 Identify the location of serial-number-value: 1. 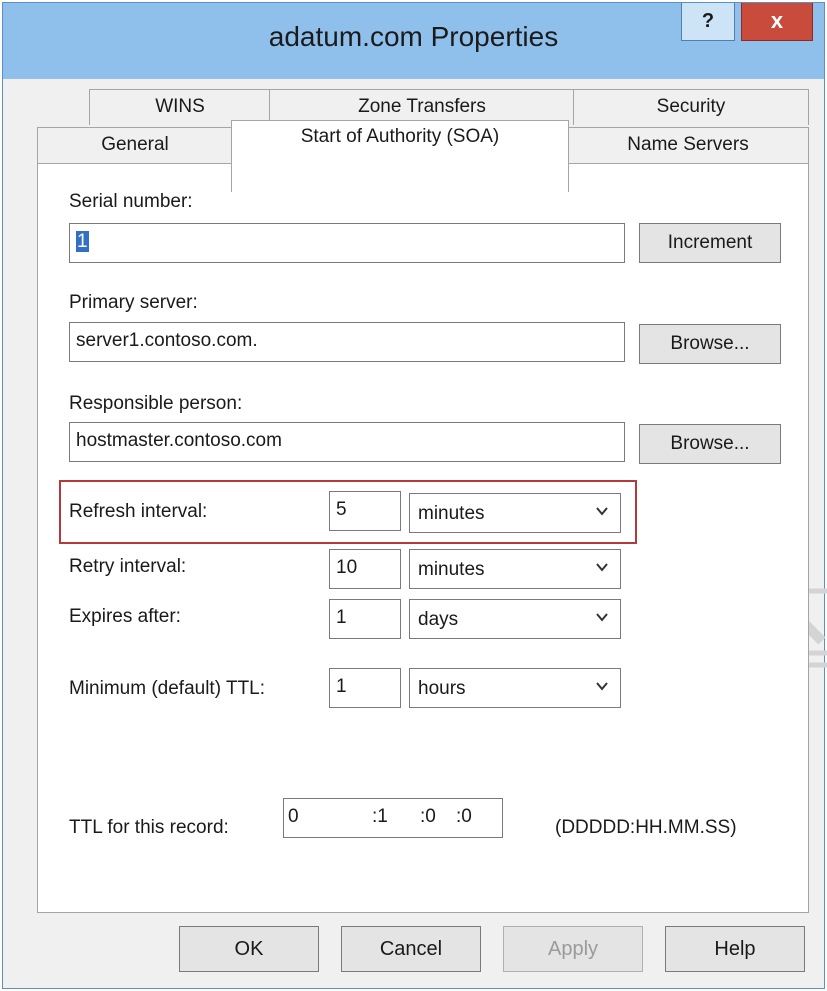
(82, 241).